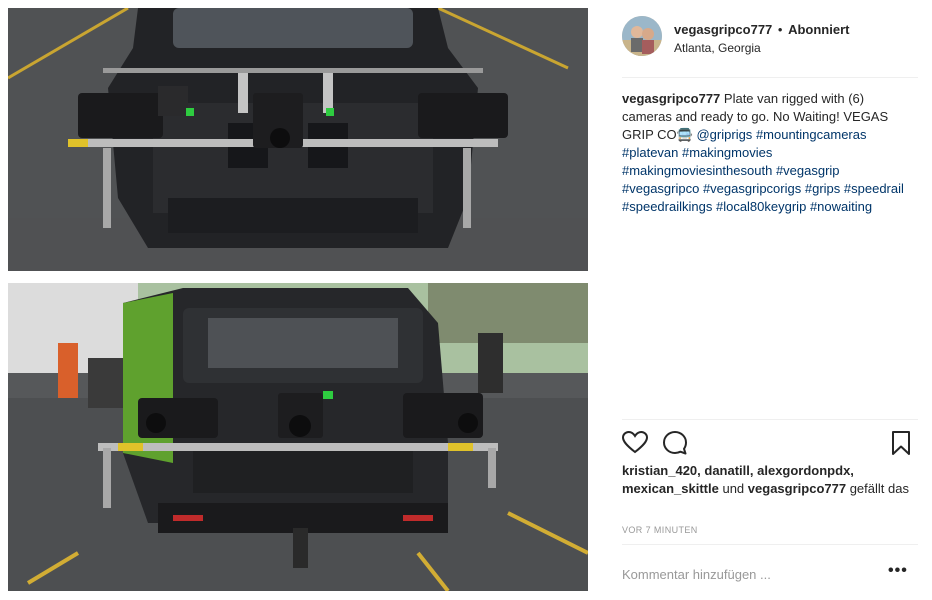 This screenshot has height=600, width=932. I want to click on hashtag-link: #platevan, so click(650, 152).